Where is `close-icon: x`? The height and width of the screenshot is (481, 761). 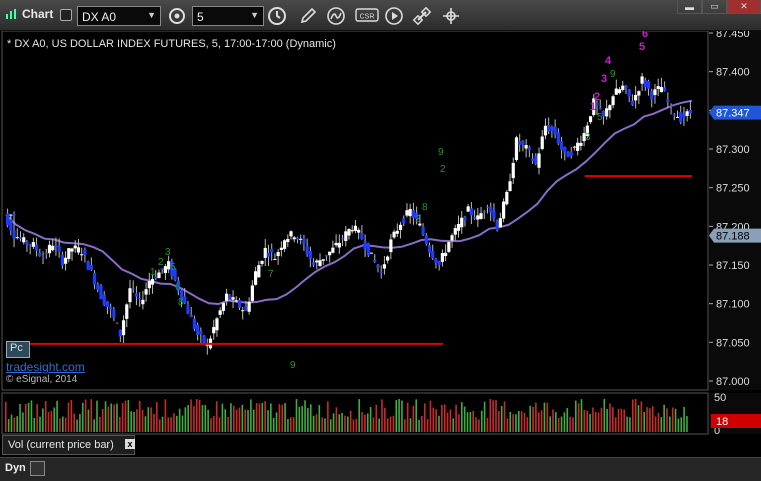
close-icon: x is located at coordinates (130, 444).